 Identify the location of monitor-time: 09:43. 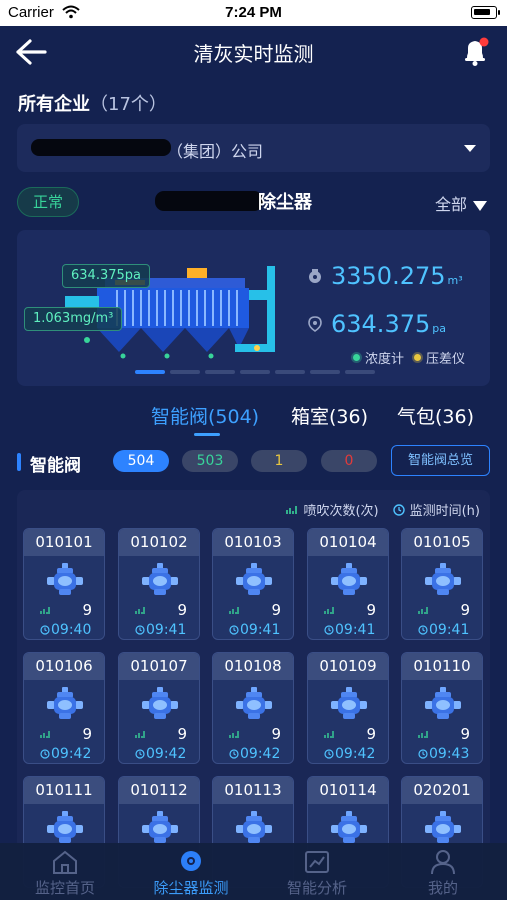
(449, 754).